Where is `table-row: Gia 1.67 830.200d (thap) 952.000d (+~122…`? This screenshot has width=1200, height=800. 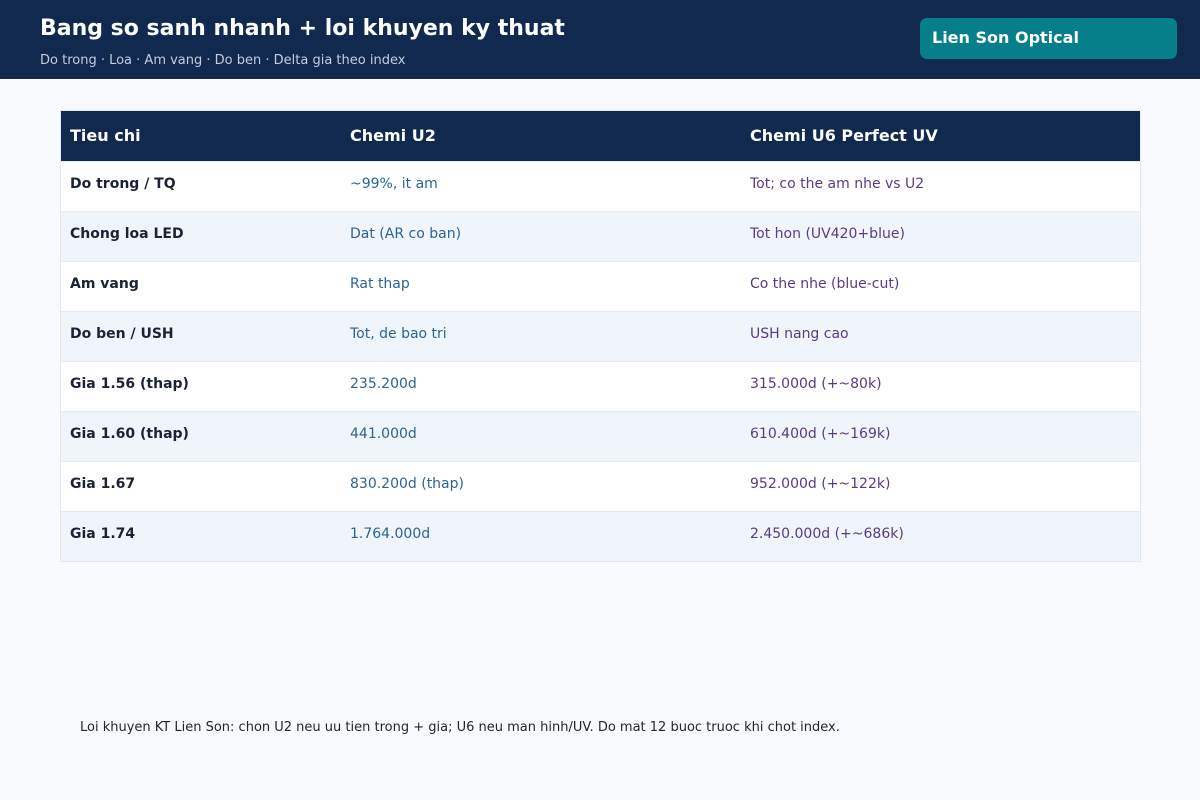
table-row: Gia 1.67 830.200d (thap) 952.000d (+~122… is located at coordinates (600, 486).